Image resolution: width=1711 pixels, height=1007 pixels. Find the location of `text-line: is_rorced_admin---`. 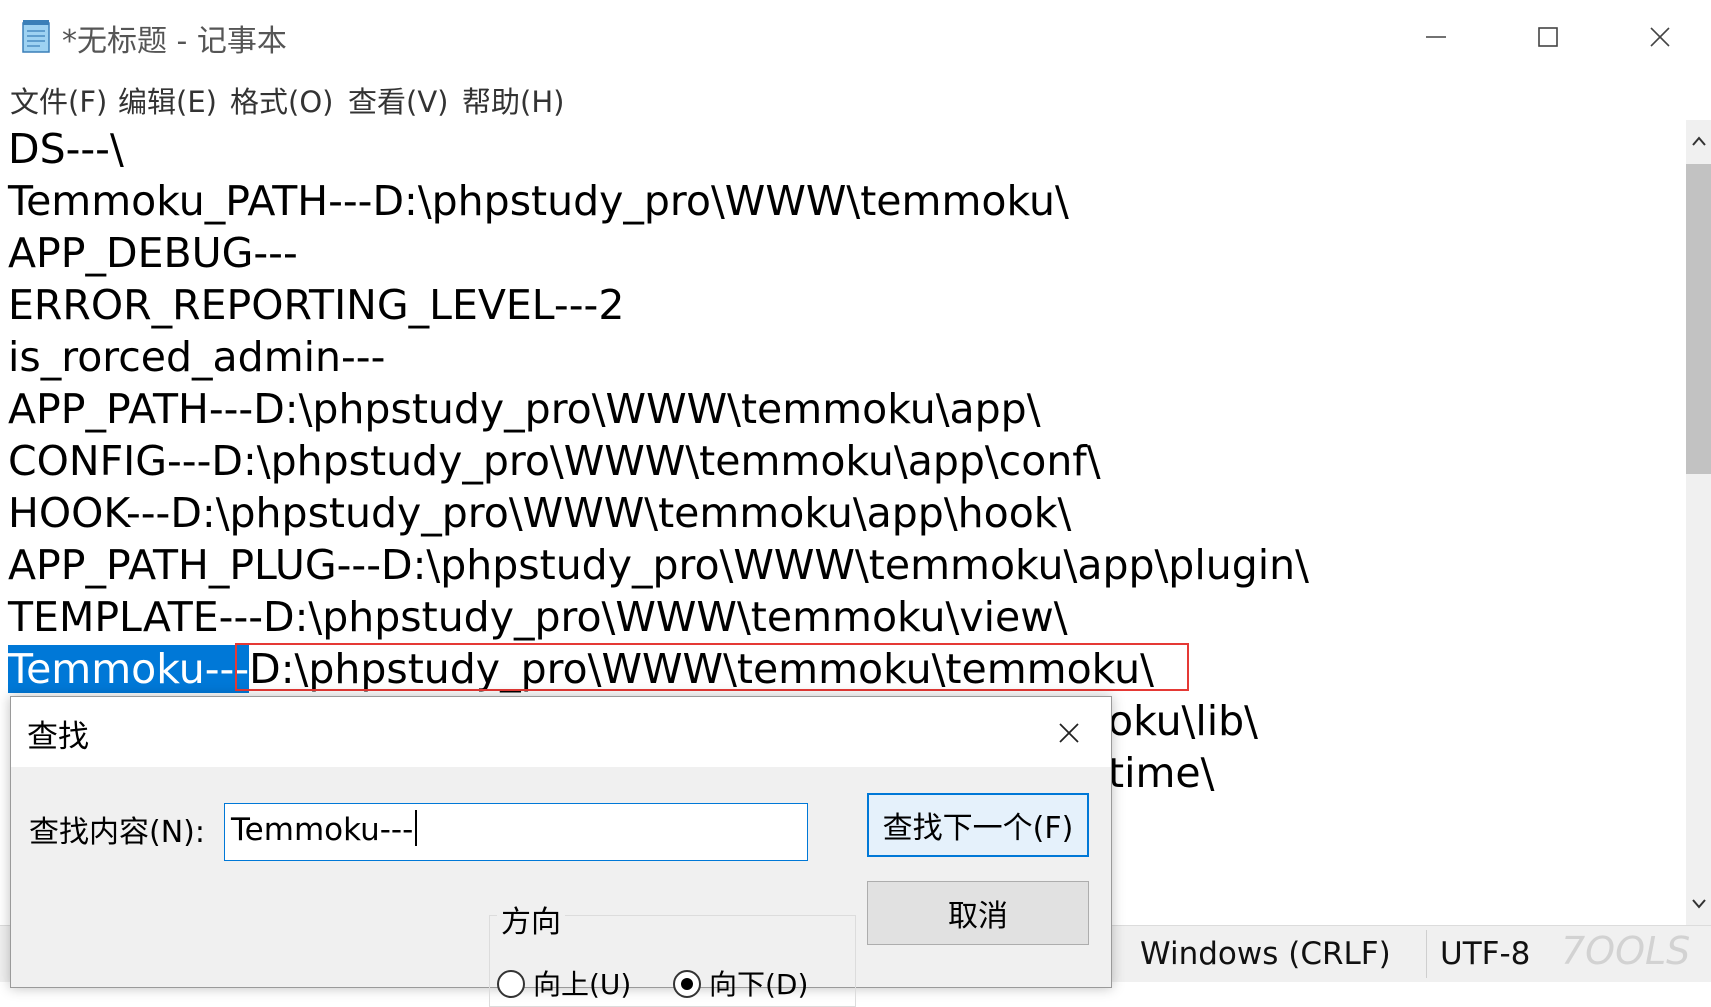

text-line: is_rorced_admin--- is located at coordinates (197, 357).